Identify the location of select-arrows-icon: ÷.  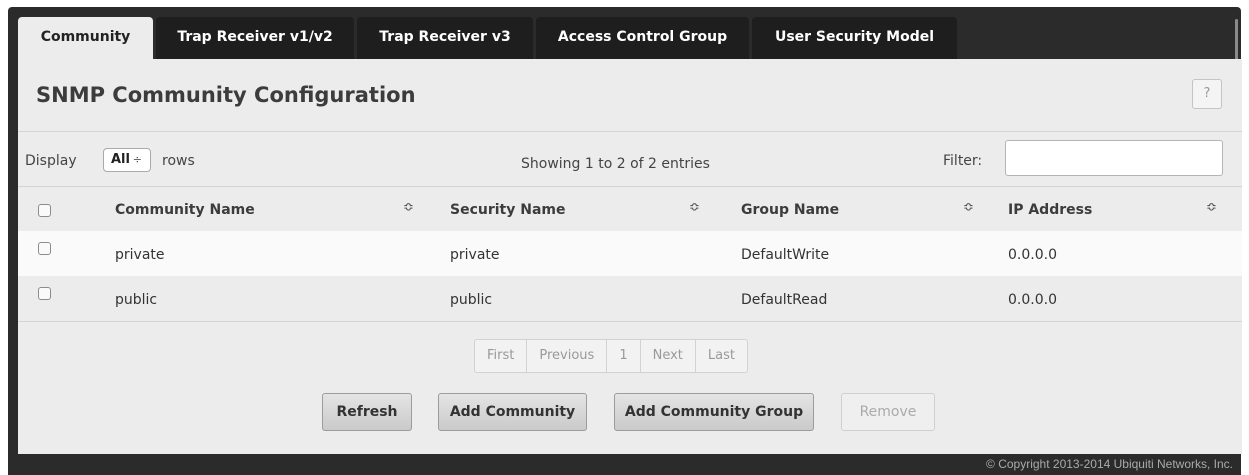
(137, 159).